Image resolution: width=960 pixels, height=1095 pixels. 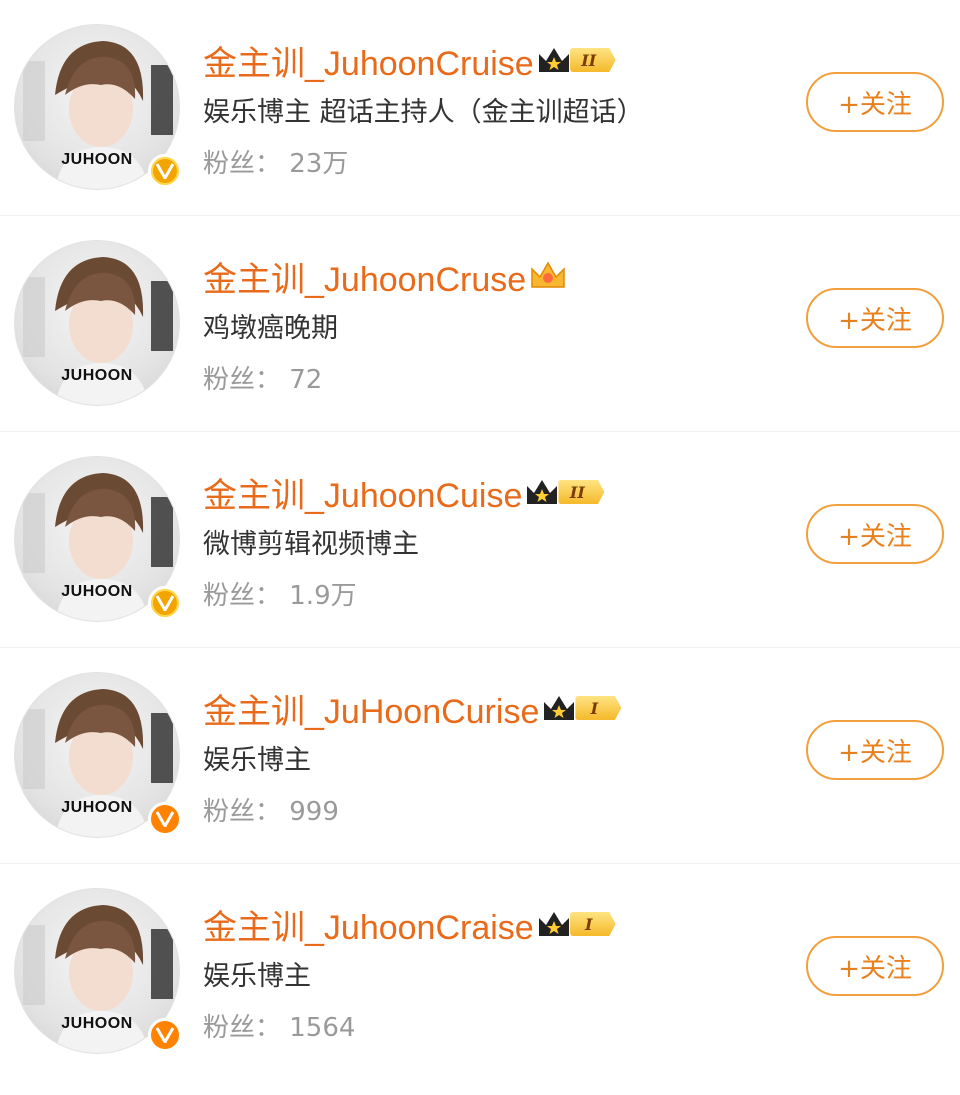 I want to click on fans-count: 粉丝： 23万, so click(x=276, y=164).